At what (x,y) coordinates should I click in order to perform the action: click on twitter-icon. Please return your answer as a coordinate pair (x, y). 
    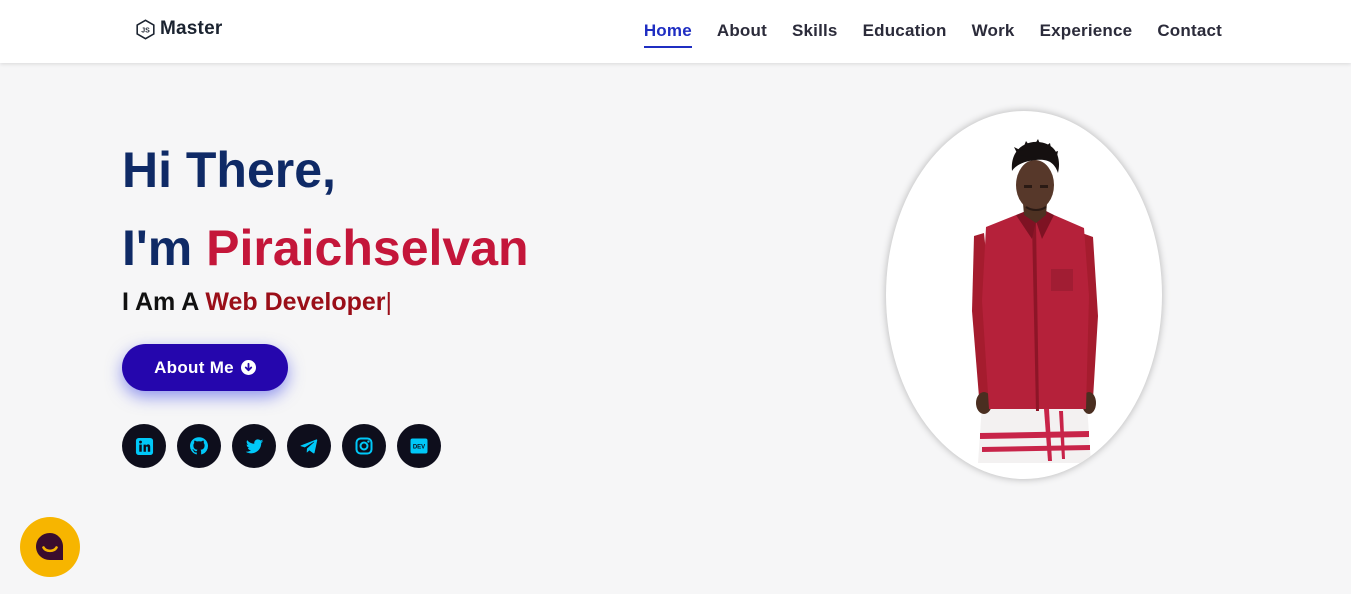
    Looking at the image, I should click on (254, 445).